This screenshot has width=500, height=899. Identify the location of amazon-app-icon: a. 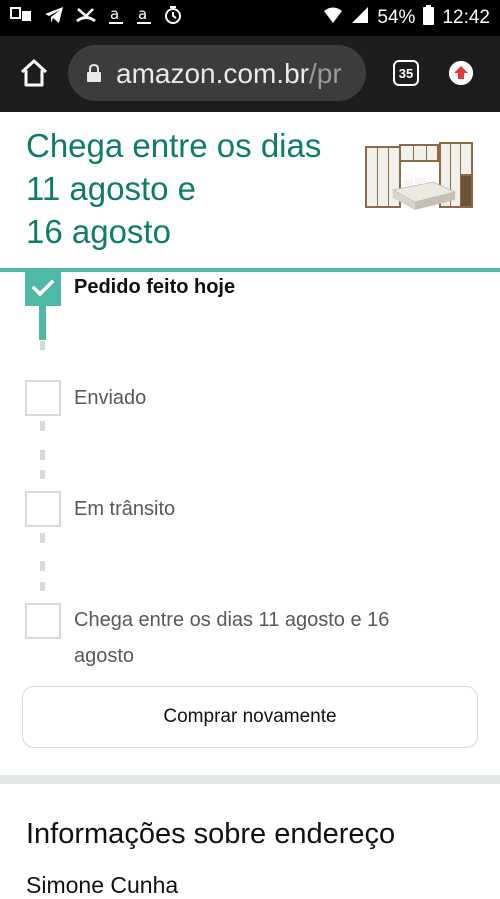
(116, 18).